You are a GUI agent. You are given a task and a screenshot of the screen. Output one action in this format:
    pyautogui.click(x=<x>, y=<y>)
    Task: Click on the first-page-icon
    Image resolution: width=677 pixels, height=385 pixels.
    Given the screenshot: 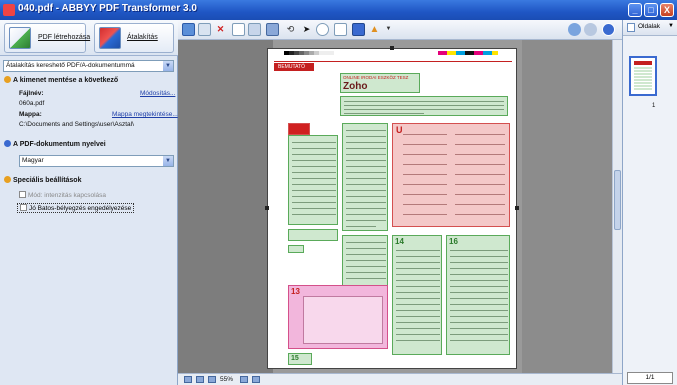 What is the action you would take?
    pyautogui.click(x=188, y=379)
    